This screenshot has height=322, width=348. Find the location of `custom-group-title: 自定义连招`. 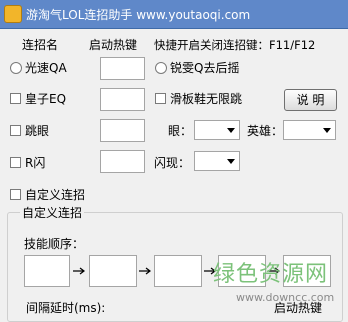

custom-group-title: 自定义连招 is located at coordinates (52, 213).